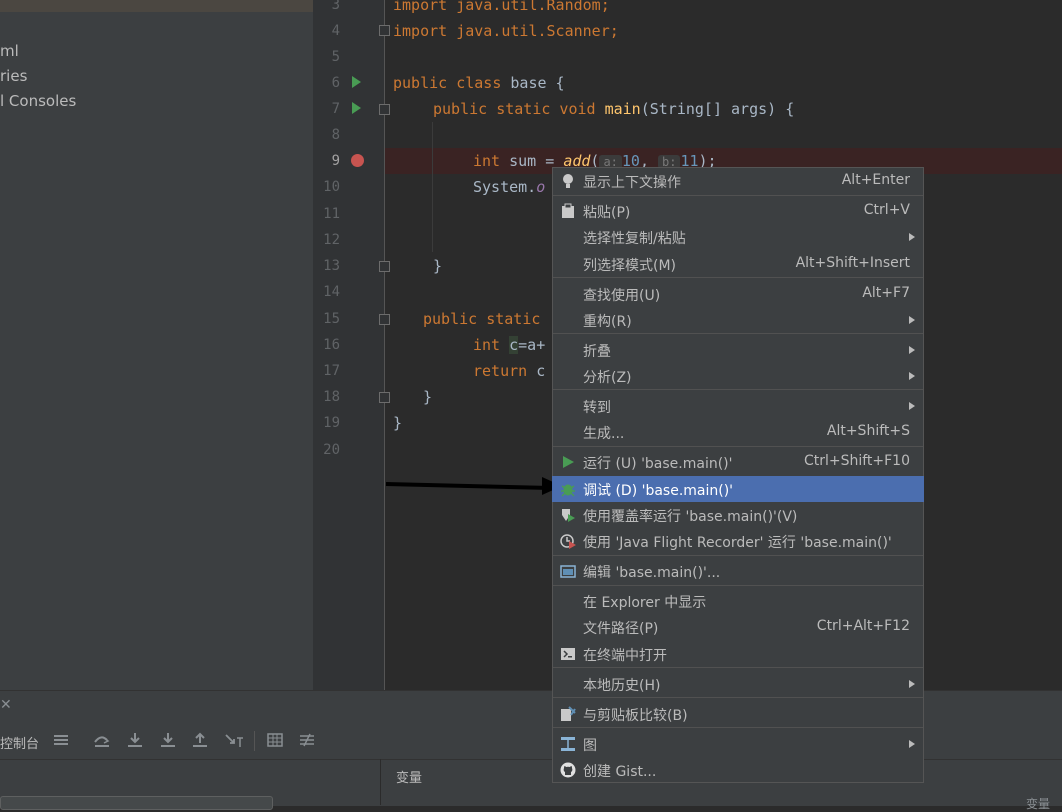 The image size is (1062, 812). Describe the element at coordinates (568, 462) in the screenshot. I see `run-icon` at that location.